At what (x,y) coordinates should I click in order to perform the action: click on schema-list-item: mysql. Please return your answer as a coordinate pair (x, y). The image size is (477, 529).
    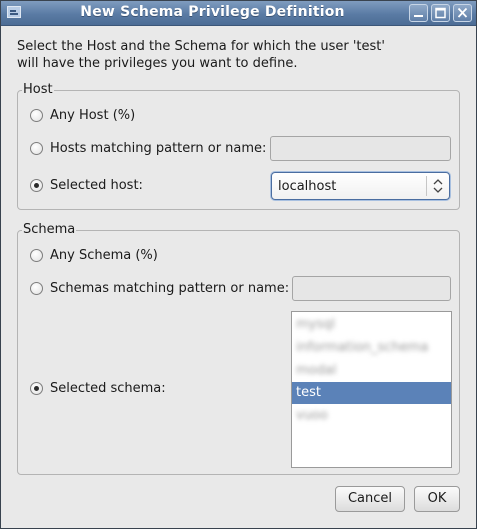
    Looking at the image, I should click on (371, 325).